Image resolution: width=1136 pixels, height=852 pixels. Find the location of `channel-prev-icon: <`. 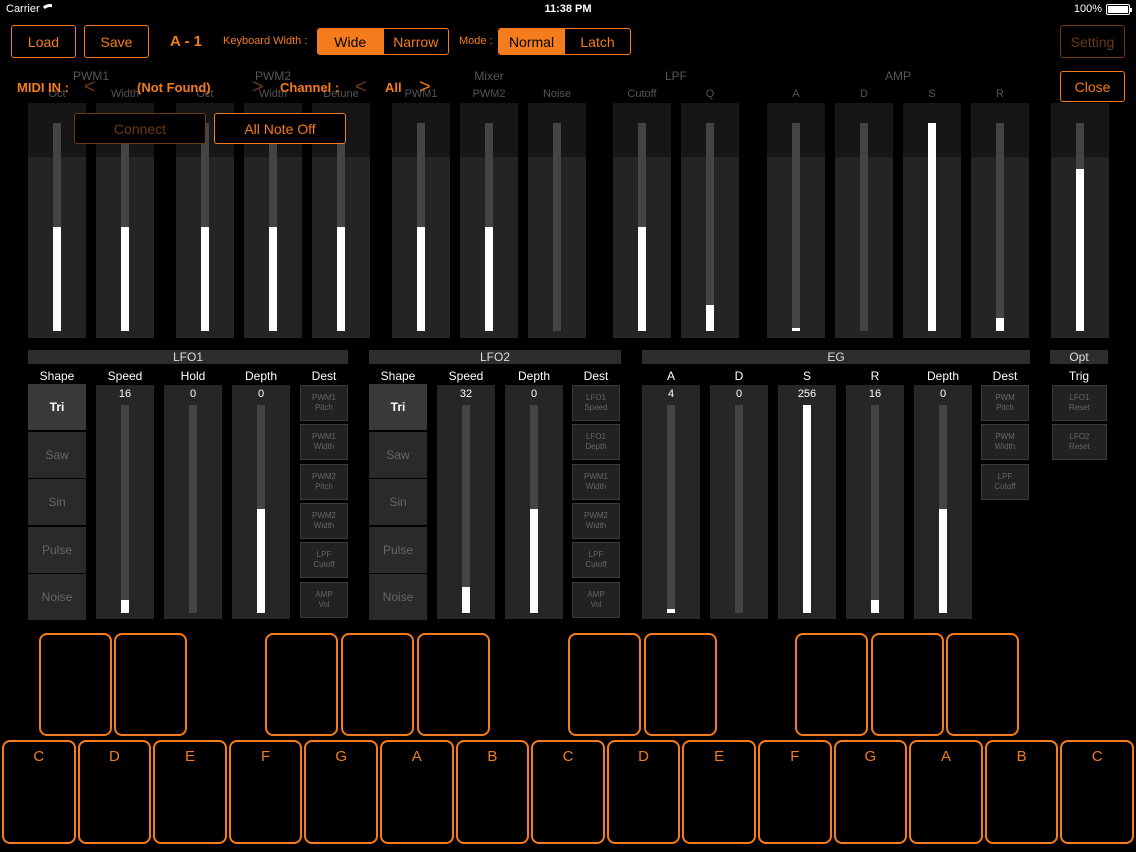

channel-prev-icon: < is located at coordinates (361, 87).